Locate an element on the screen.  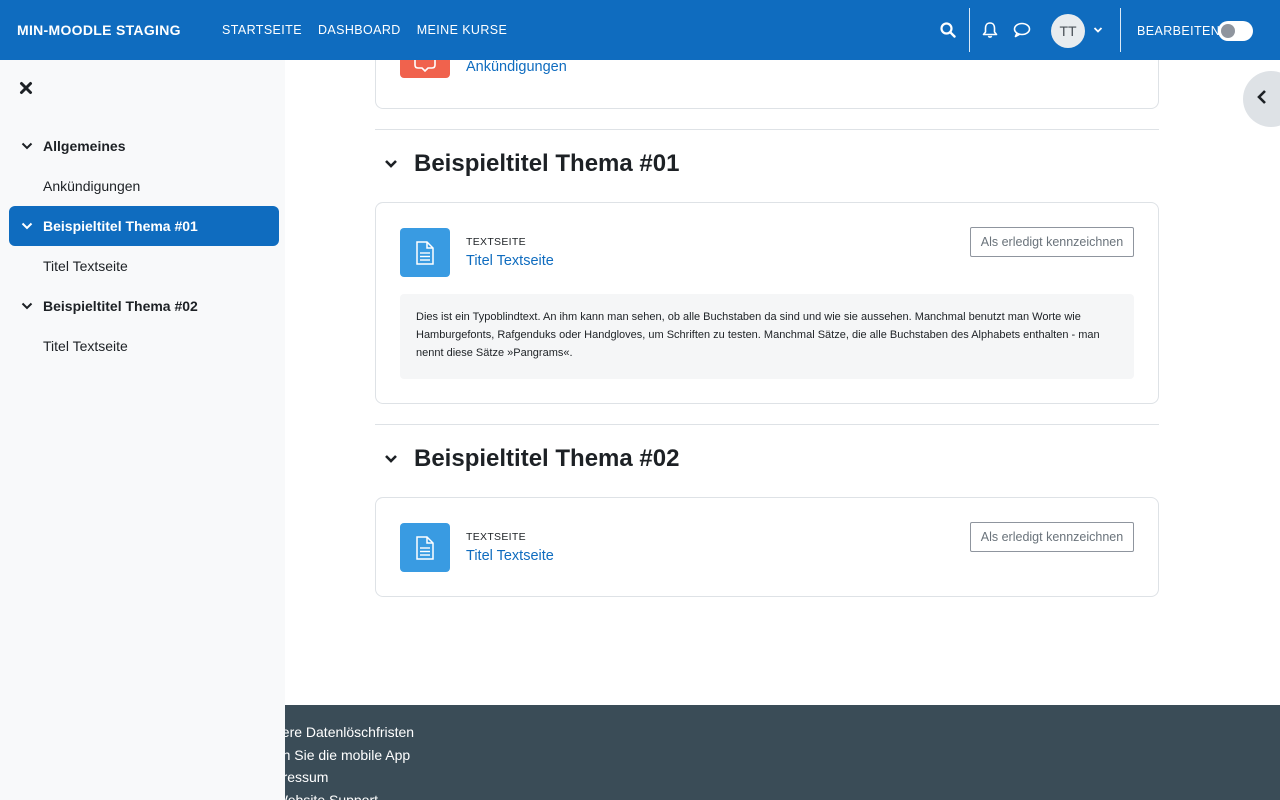
footer-link-website-support: . Website Support is located at coordinates (349, 794).